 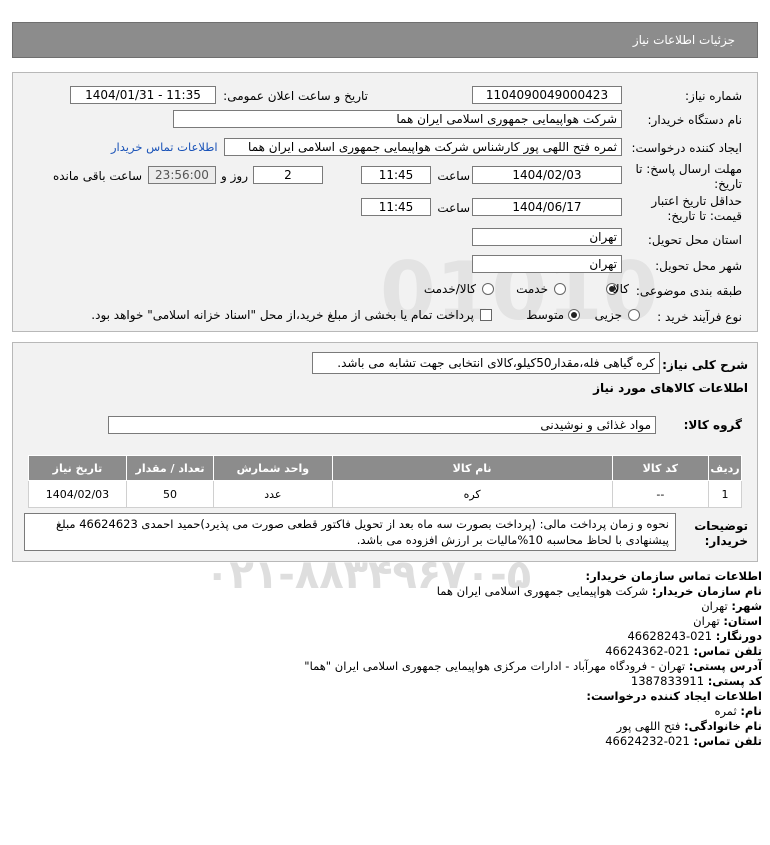 What do you see at coordinates (647, 741) in the screenshot?
I see `creator-phone-value: 021-46624232` at bounding box center [647, 741].